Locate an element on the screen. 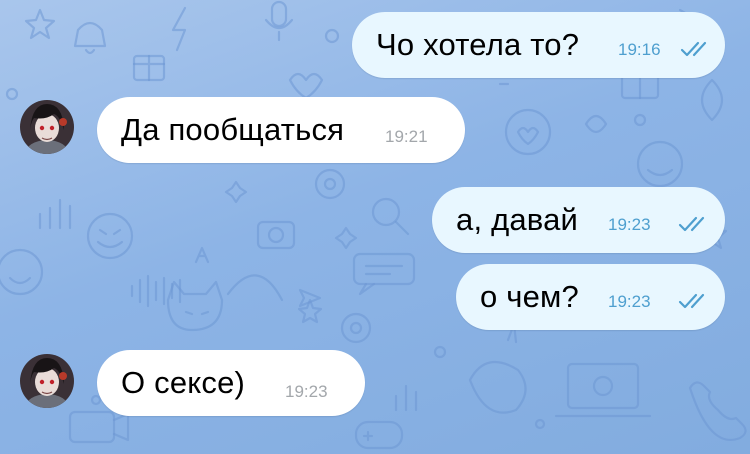  message-text: о чем? is located at coordinates (529, 296).